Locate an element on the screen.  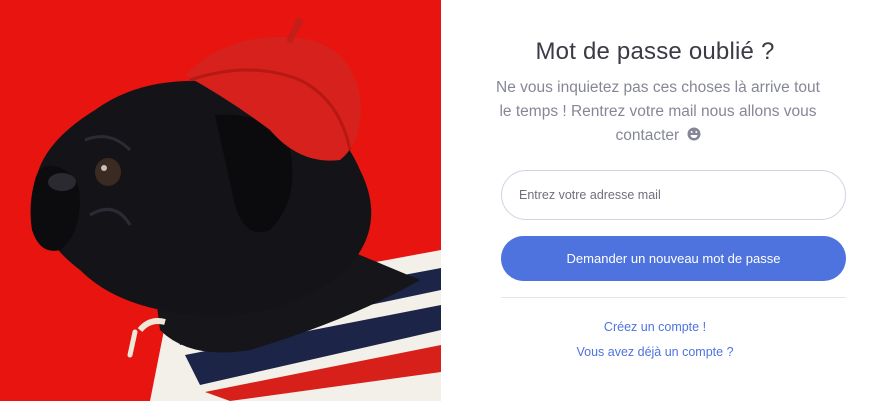
create-account-link: Créez un compte ! is located at coordinates (655, 327).